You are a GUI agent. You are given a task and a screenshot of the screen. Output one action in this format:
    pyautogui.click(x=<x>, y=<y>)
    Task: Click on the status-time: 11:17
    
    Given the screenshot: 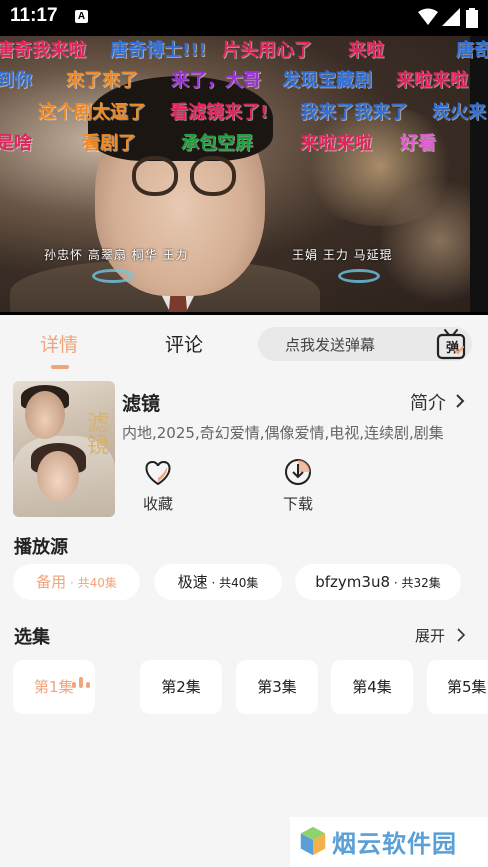 What is the action you would take?
    pyautogui.click(x=34, y=15)
    